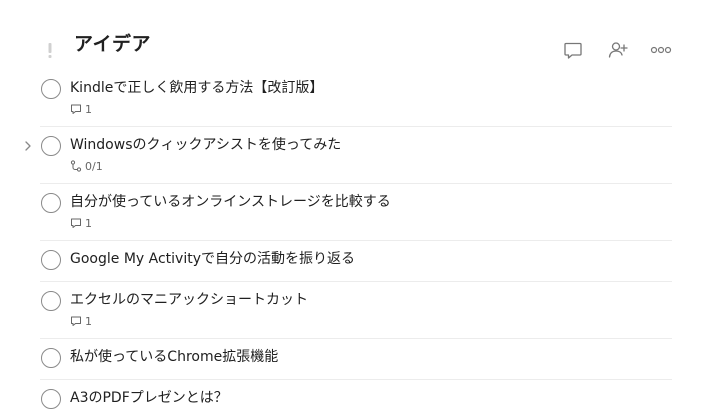 Image resolution: width=712 pixels, height=420 pixels. Describe the element at coordinates (356, 310) in the screenshot. I see `task-item: エクセルのマニアックショートカット 1` at that location.